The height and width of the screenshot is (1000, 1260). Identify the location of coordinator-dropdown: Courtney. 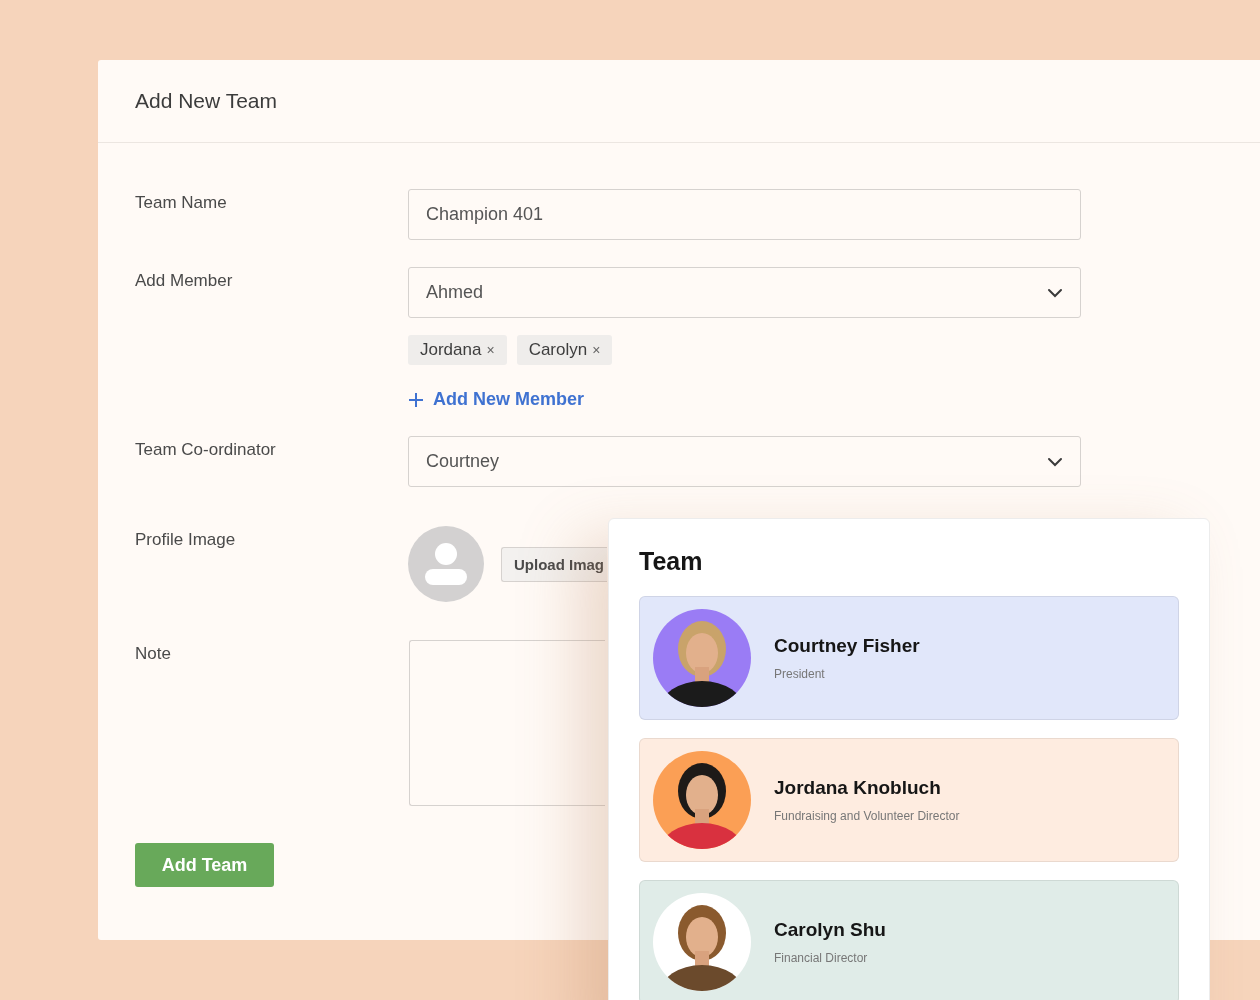
(744, 461).